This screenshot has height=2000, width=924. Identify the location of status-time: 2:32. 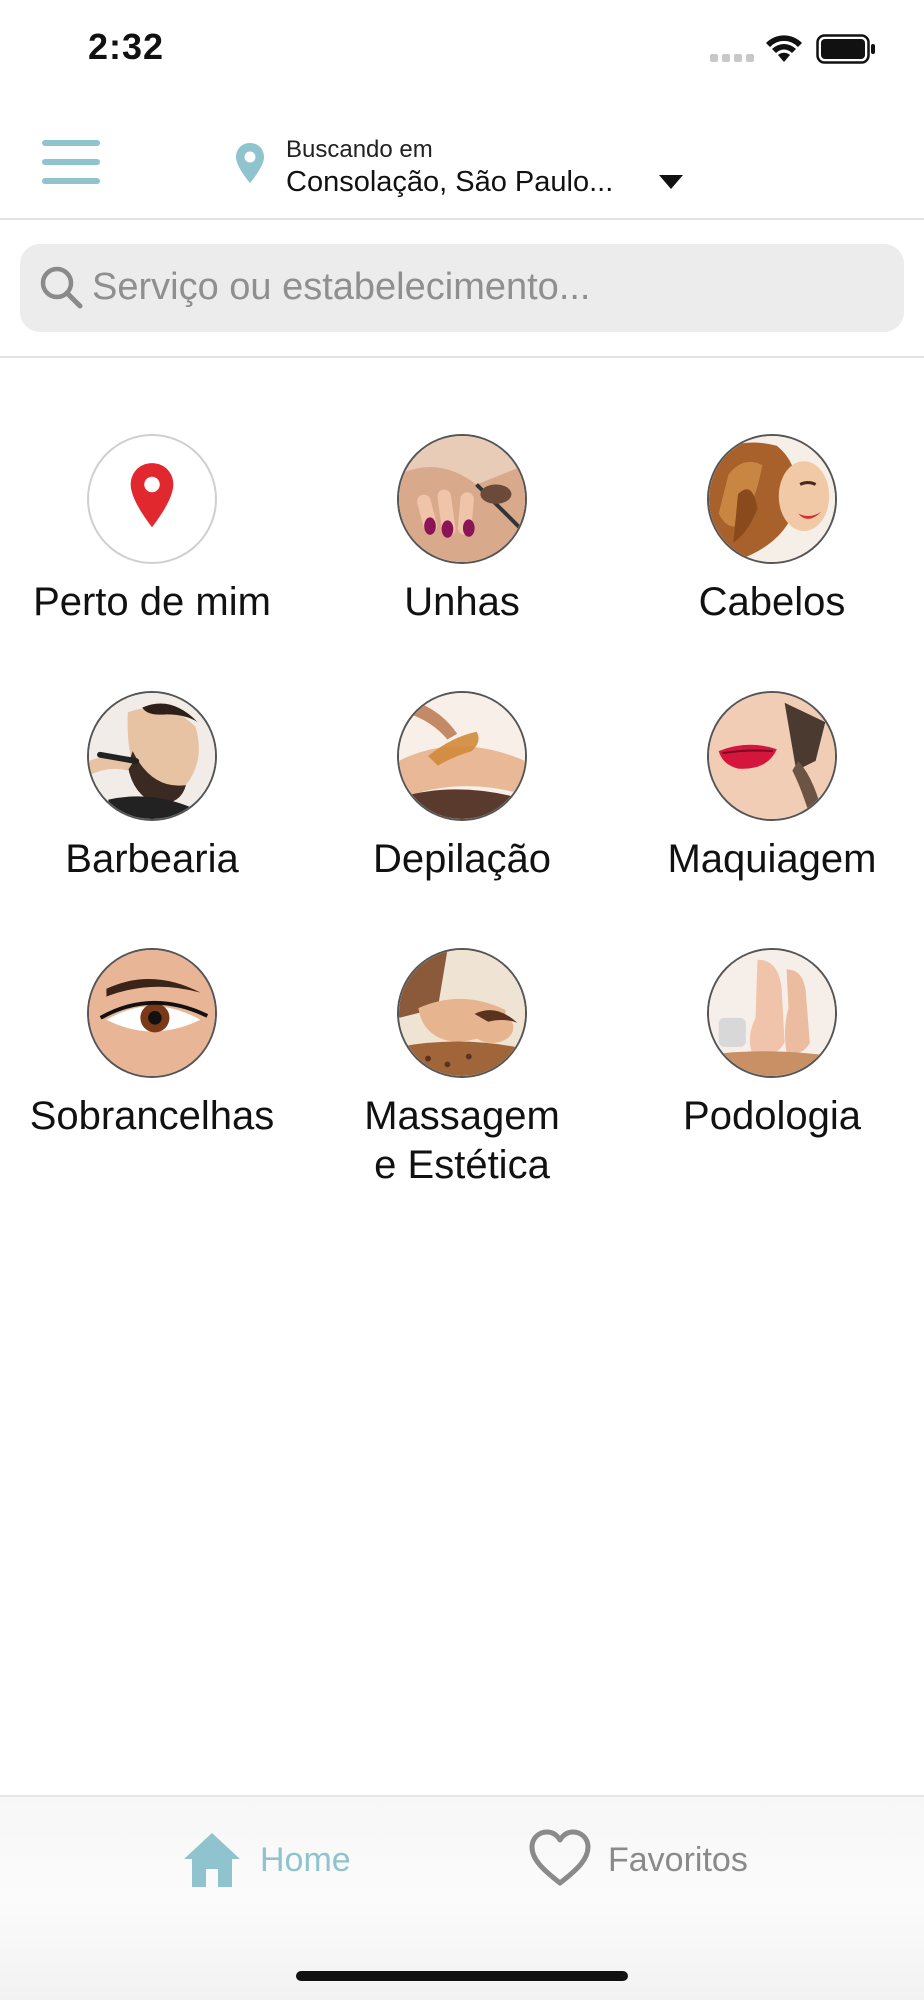
(126, 46).